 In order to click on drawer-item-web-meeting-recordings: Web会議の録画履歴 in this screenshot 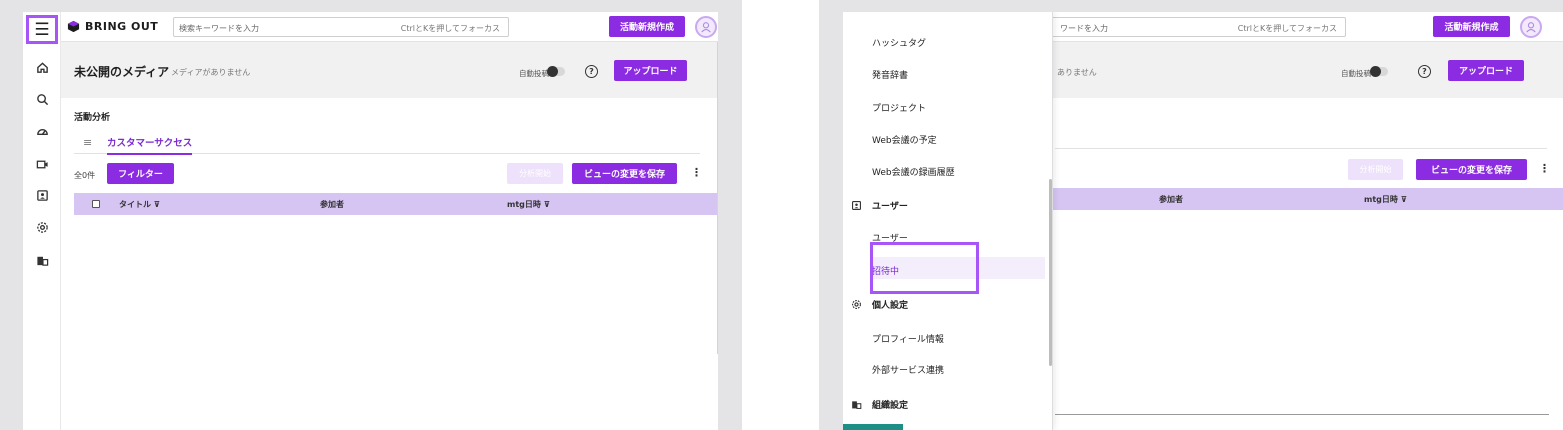, I will do `click(913, 171)`.